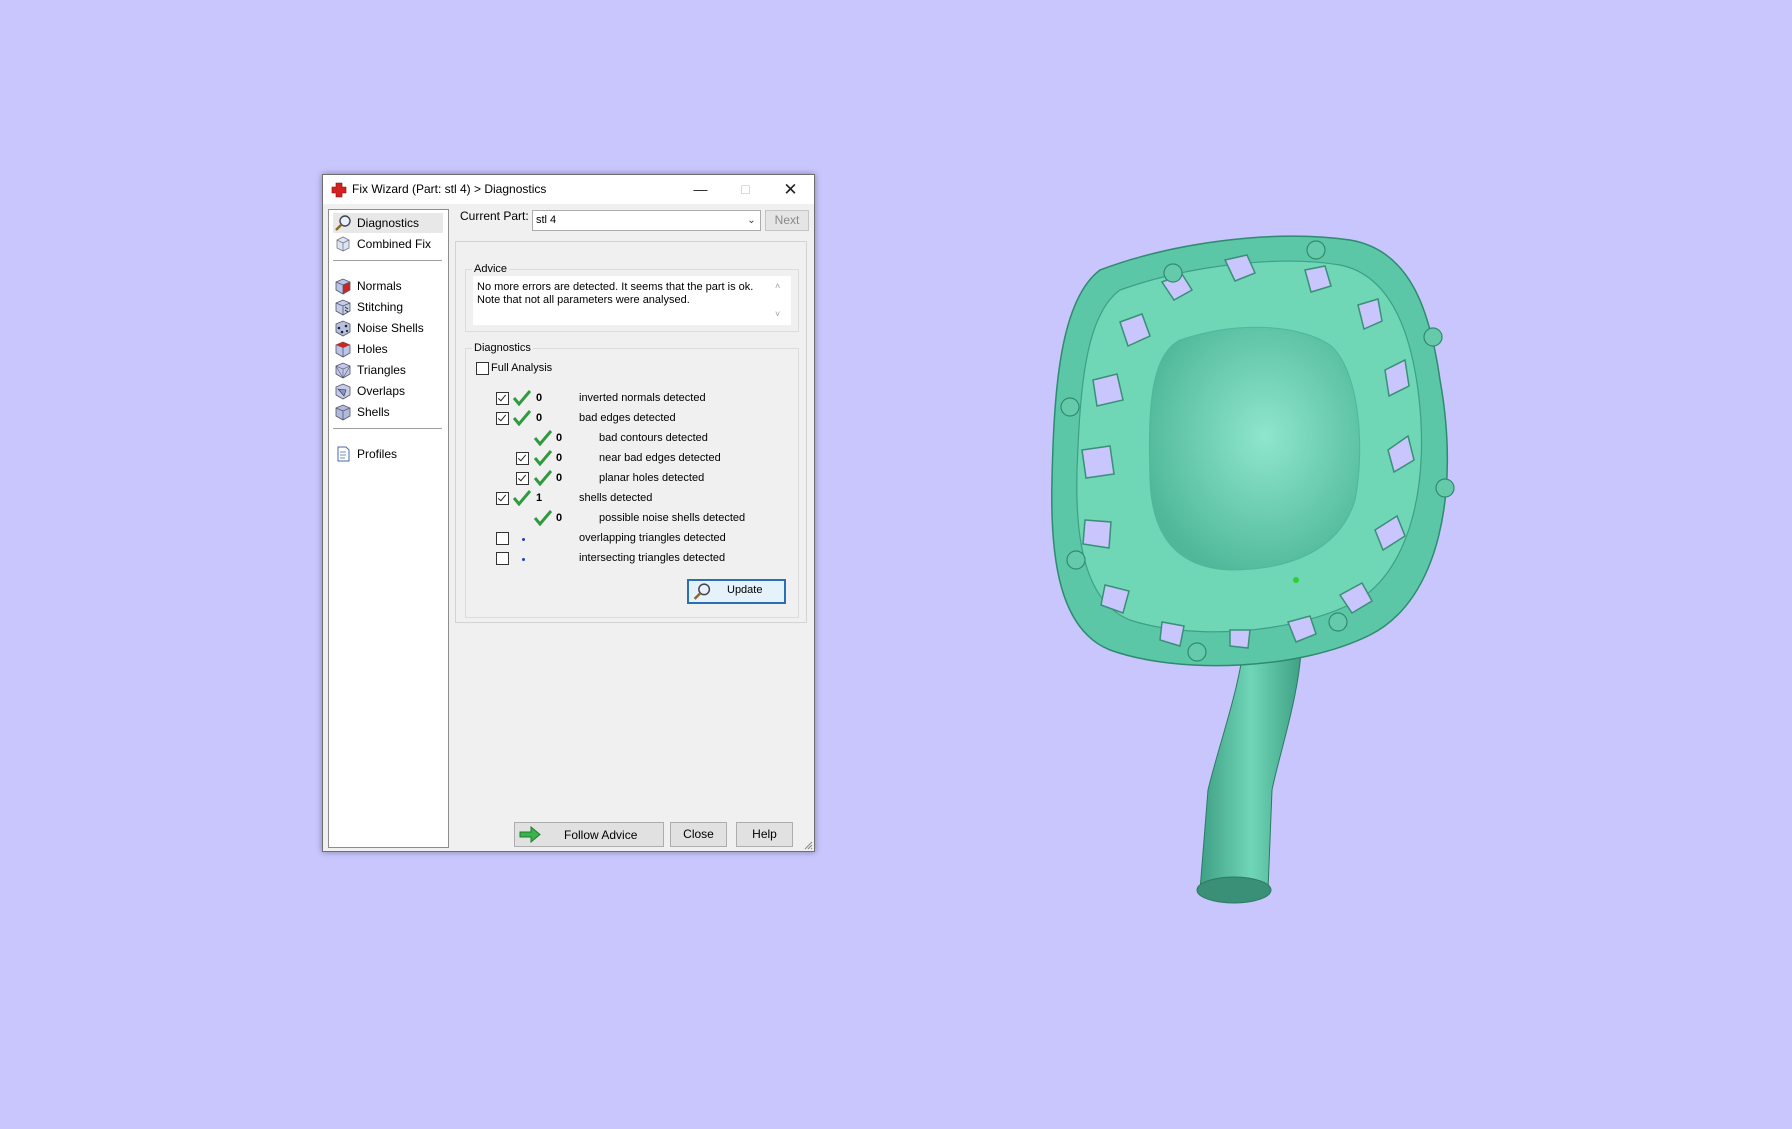 This screenshot has width=1792, height=1129. Describe the element at coordinates (790, 189) in the screenshot. I see `close-window-button: ✕` at that location.